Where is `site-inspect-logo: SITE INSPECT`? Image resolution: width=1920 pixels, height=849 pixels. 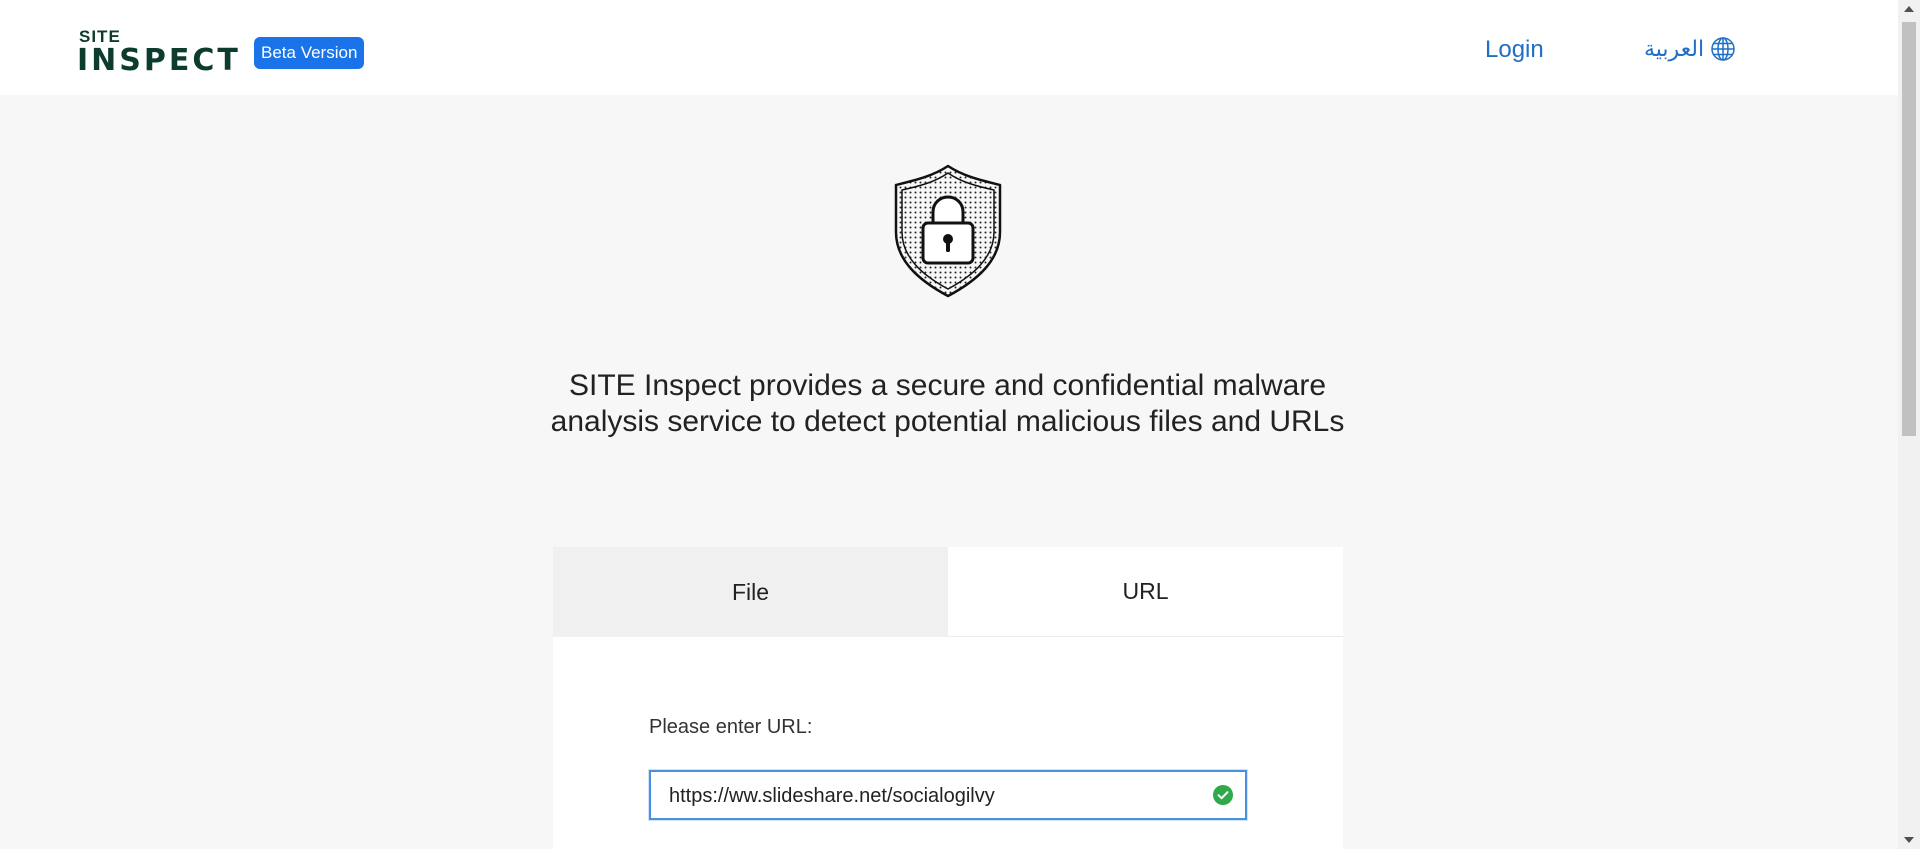
site-inspect-logo: SITE INSPECT is located at coordinates (162, 52).